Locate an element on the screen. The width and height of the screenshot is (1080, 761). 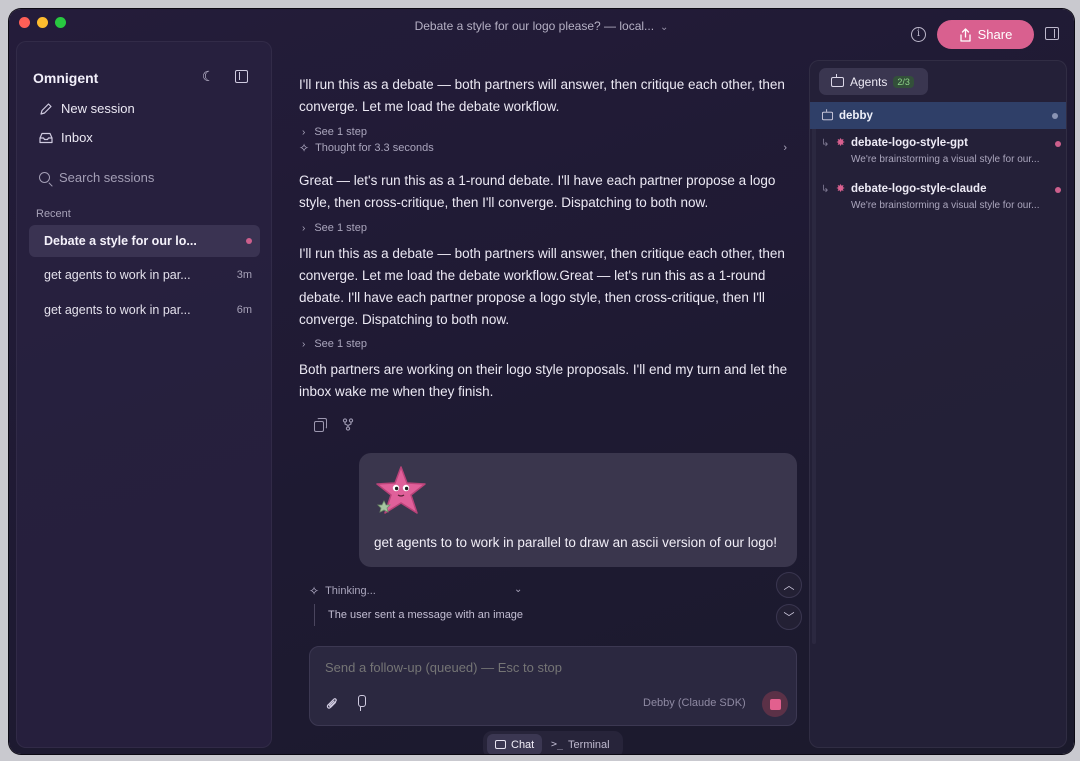
scroll-up-button: ︿ is located at coordinates (789, 585).